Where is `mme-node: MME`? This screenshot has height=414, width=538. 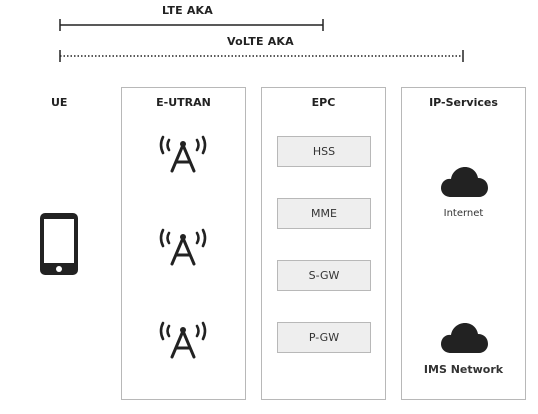
mme-node: MME is located at coordinates (324, 213).